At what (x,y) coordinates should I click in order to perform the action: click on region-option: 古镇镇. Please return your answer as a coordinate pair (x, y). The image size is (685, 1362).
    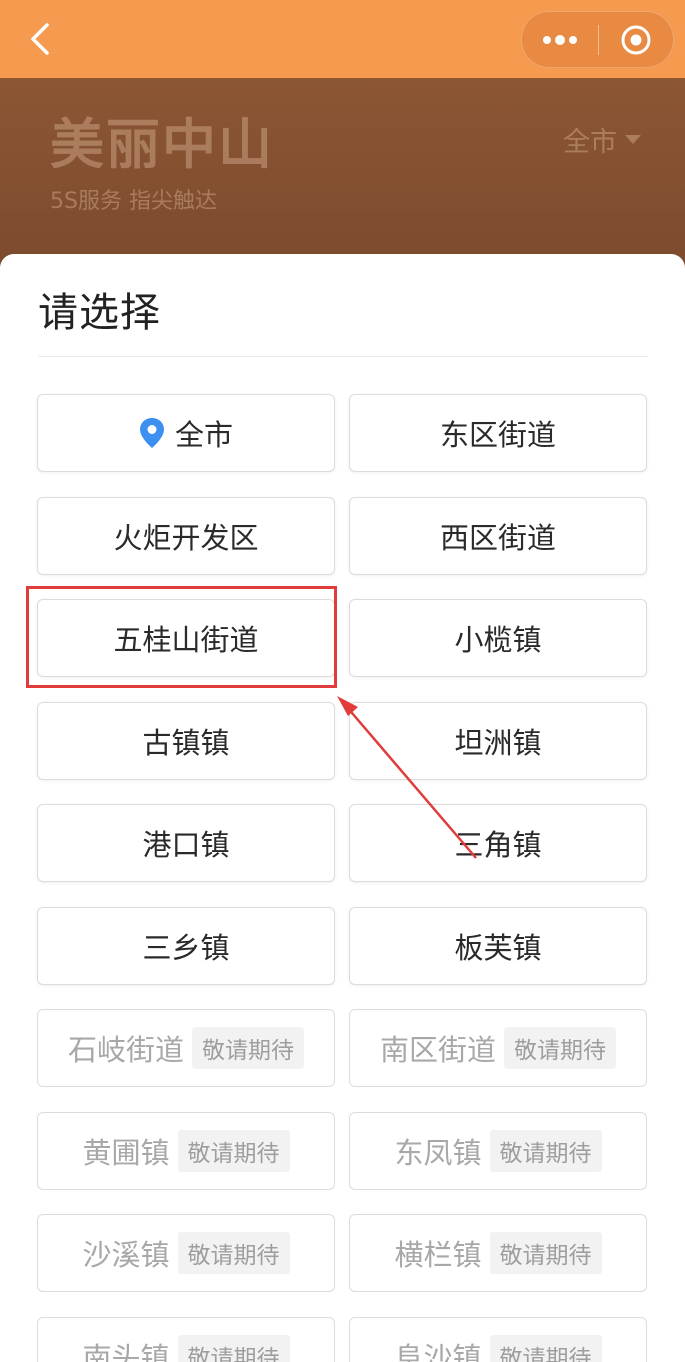
    Looking at the image, I should click on (186, 741).